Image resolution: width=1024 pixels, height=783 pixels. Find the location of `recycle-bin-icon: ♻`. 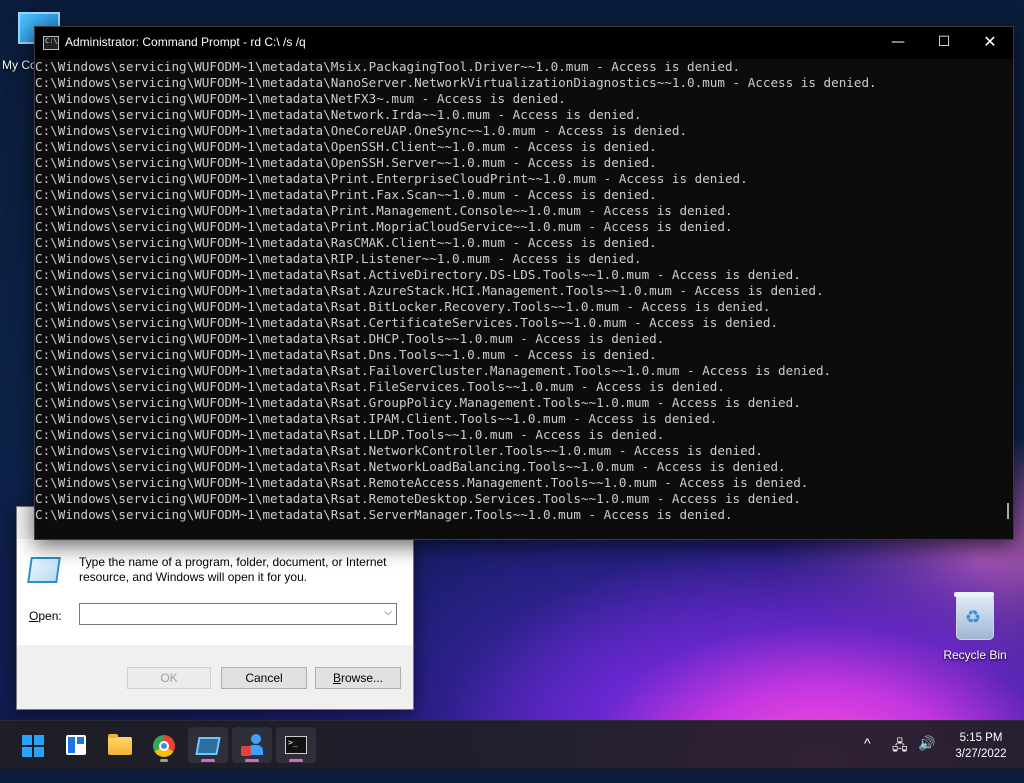

recycle-bin-icon: ♻ is located at coordinates (974, 616).